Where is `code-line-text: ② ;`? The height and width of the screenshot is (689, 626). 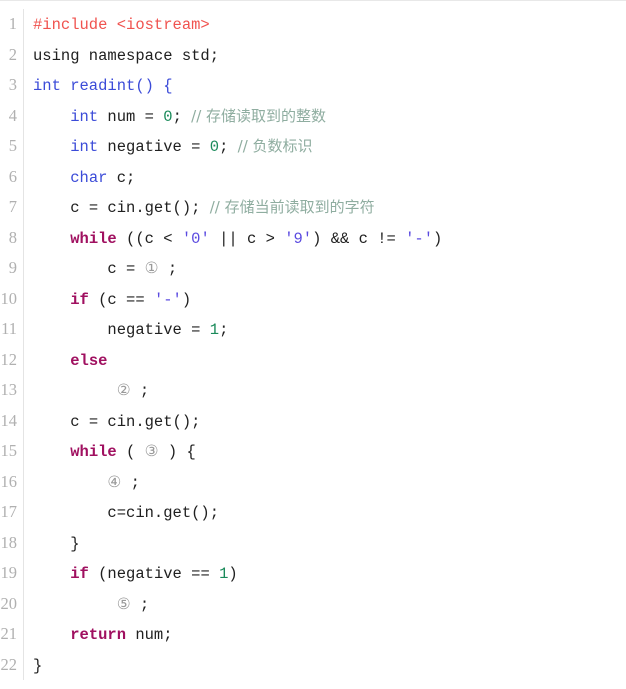 code-line-text: ② ; is located at coordinates (325, 391).